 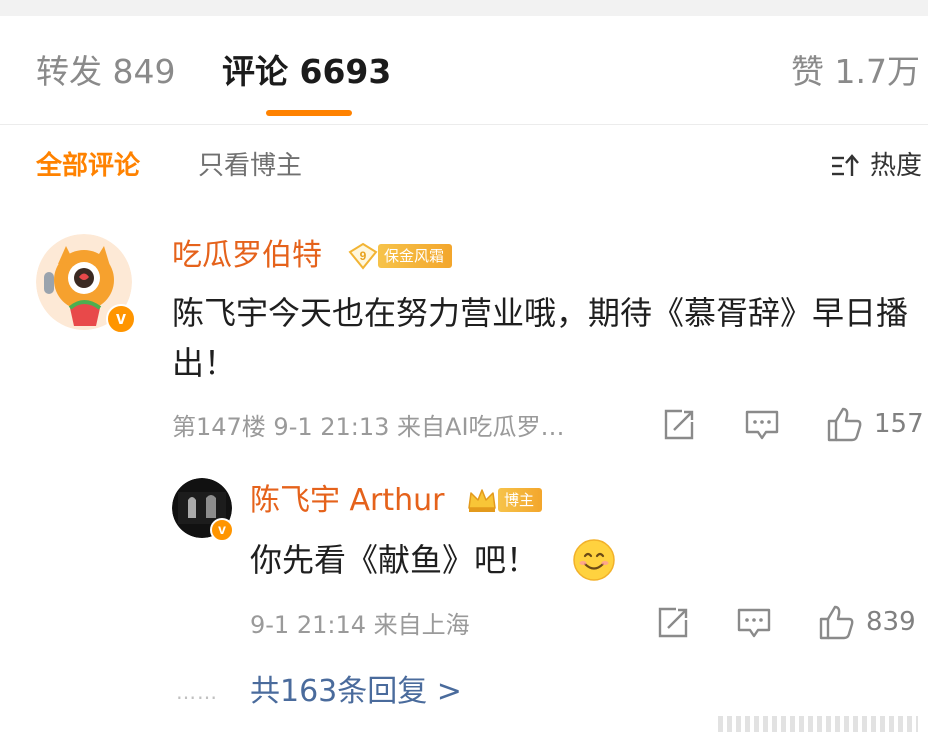 I want to click on diamond-level-icon: 9, so click(x=363, y=256).